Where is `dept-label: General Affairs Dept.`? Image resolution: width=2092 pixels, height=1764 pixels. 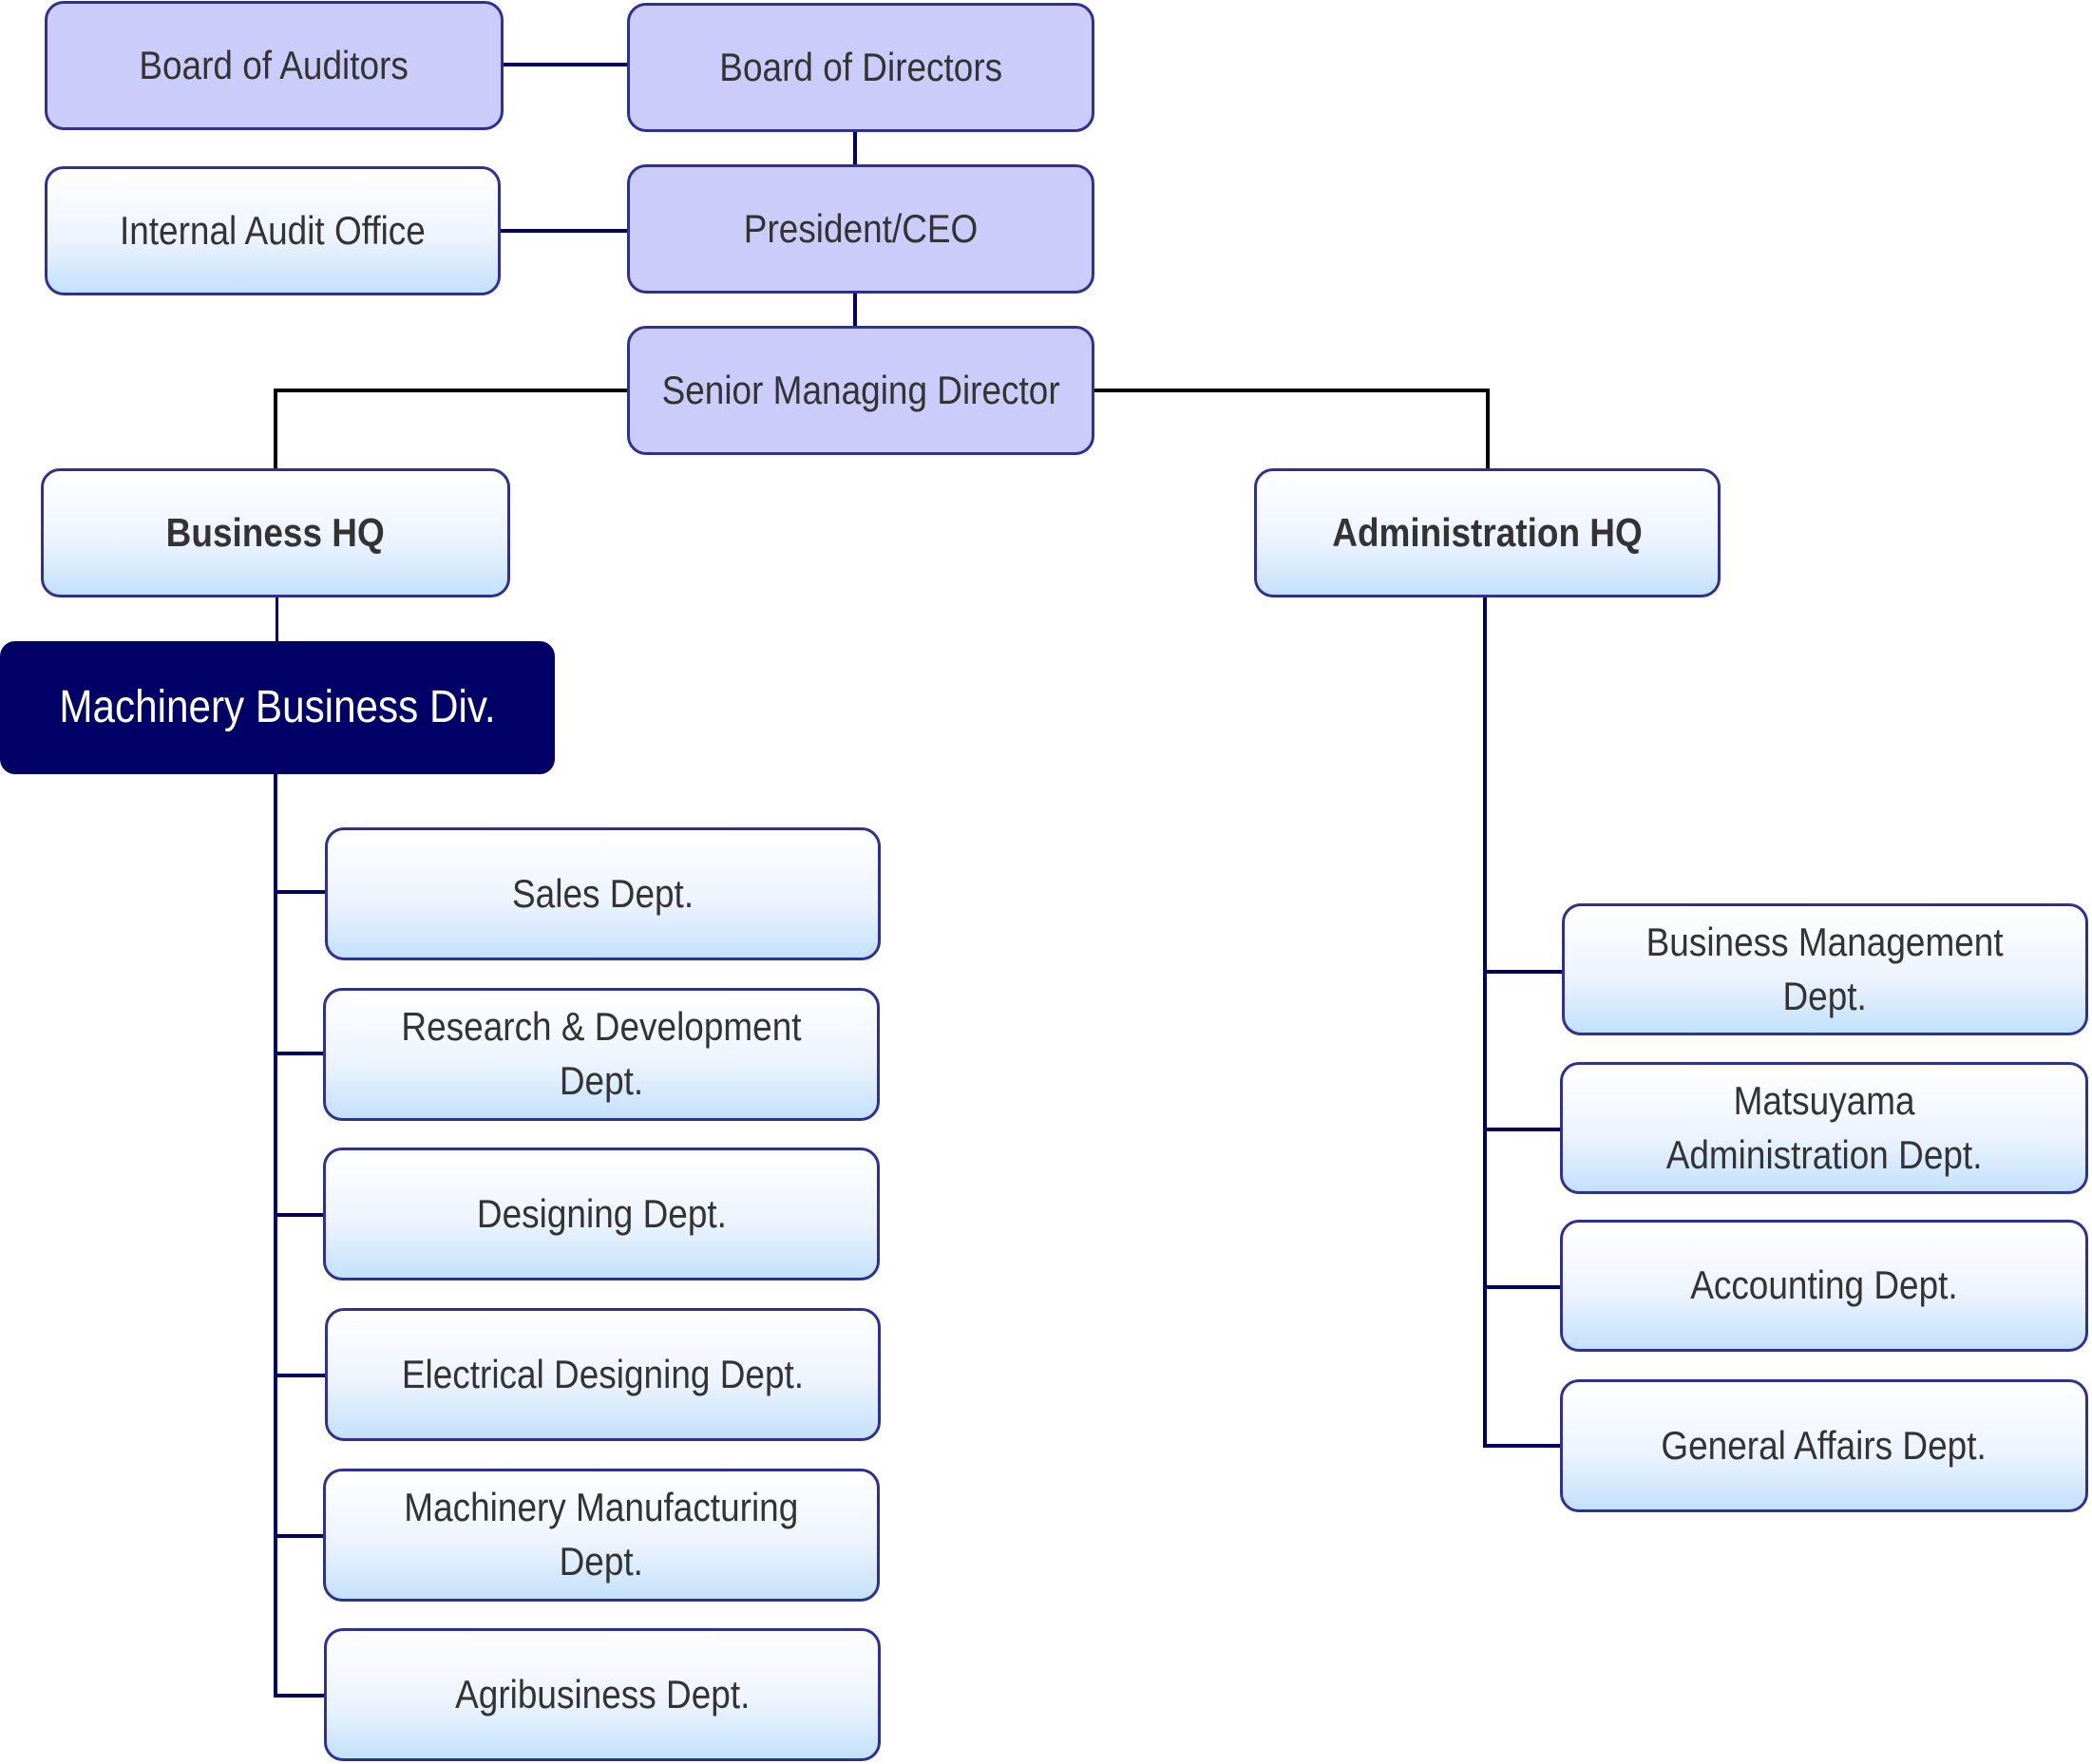
dept-label: General Affairs Dept. is located at coordinates (1824, 1445).